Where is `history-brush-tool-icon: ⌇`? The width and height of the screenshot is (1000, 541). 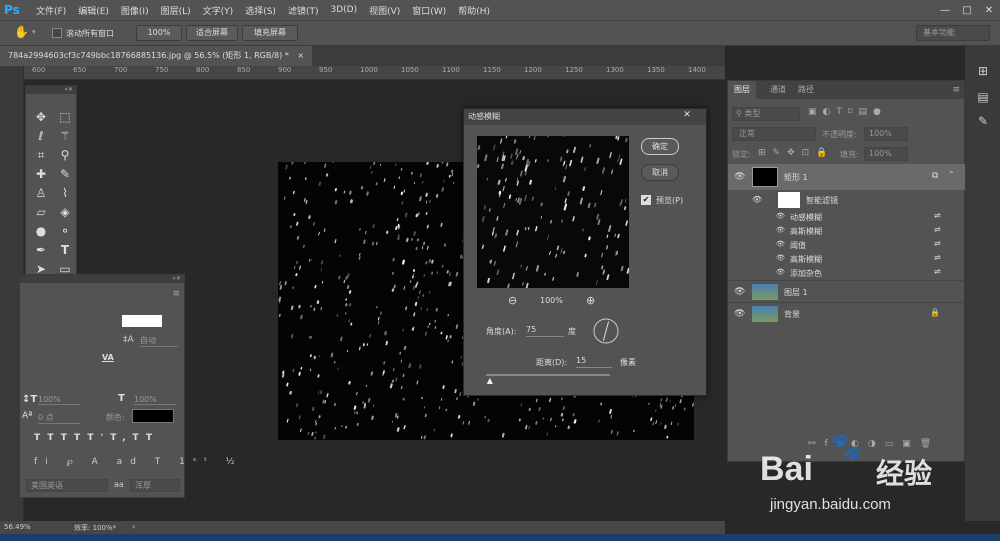 history-brush-tool-icon: ⌇ is located at coordinates (65, 193).